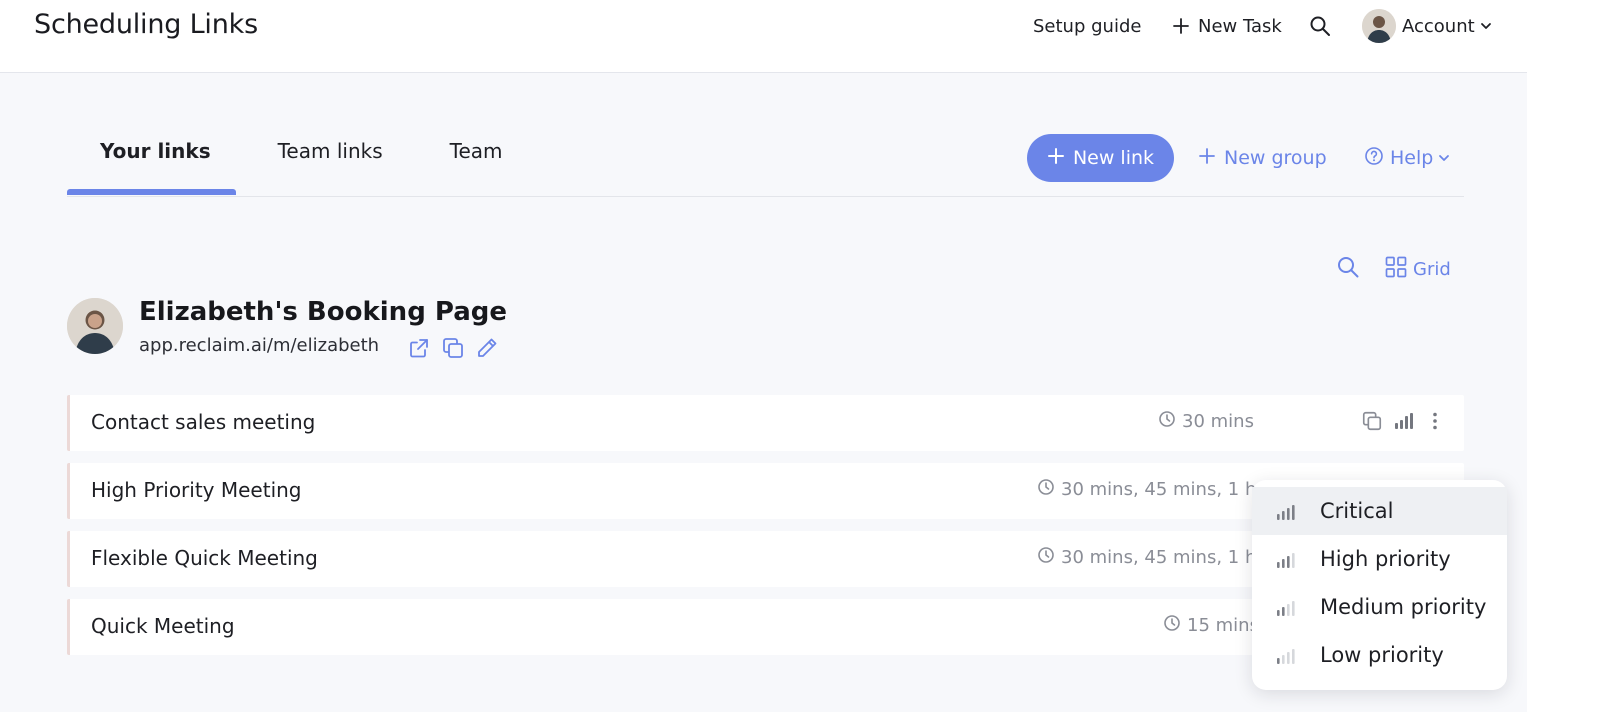  What do you see at coordinates (204, 558) in the screenshot?
I see `link-title: Flexible Quick Meeting` at bounding box center [204, 558].